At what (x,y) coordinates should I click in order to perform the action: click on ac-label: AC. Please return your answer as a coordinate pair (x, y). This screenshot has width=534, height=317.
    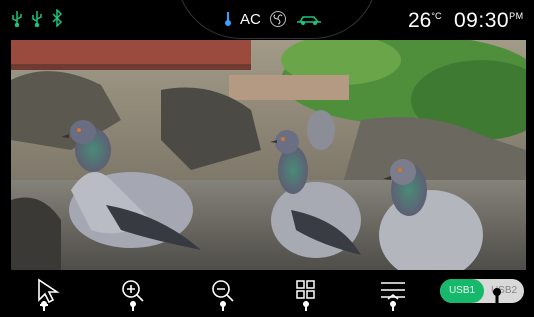
    Looking at the image, I should click on (250, 19).